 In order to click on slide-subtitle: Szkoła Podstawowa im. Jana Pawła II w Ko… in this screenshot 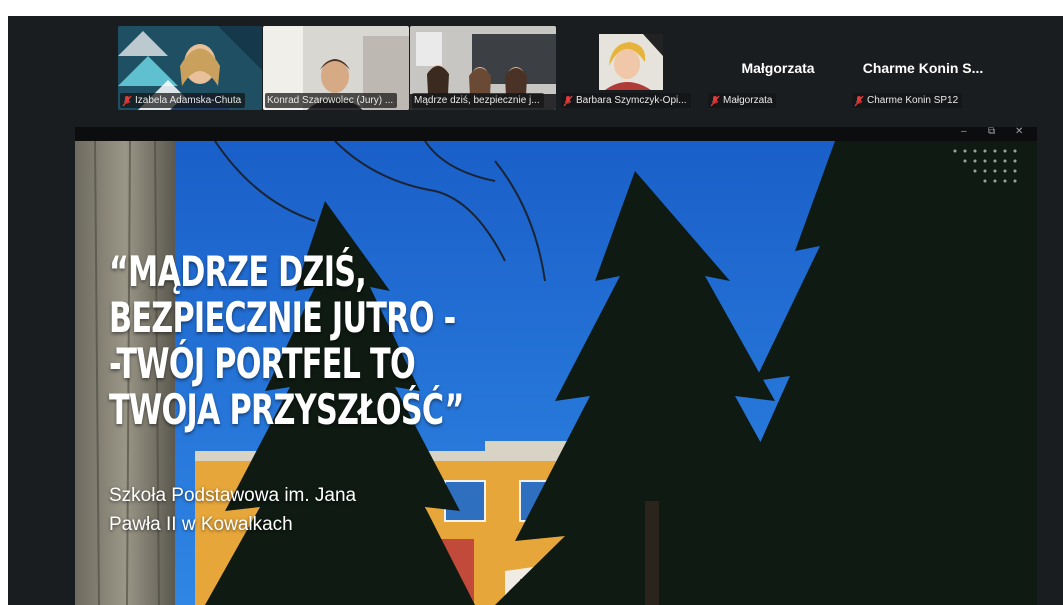, I will do `click(233, 510)`.